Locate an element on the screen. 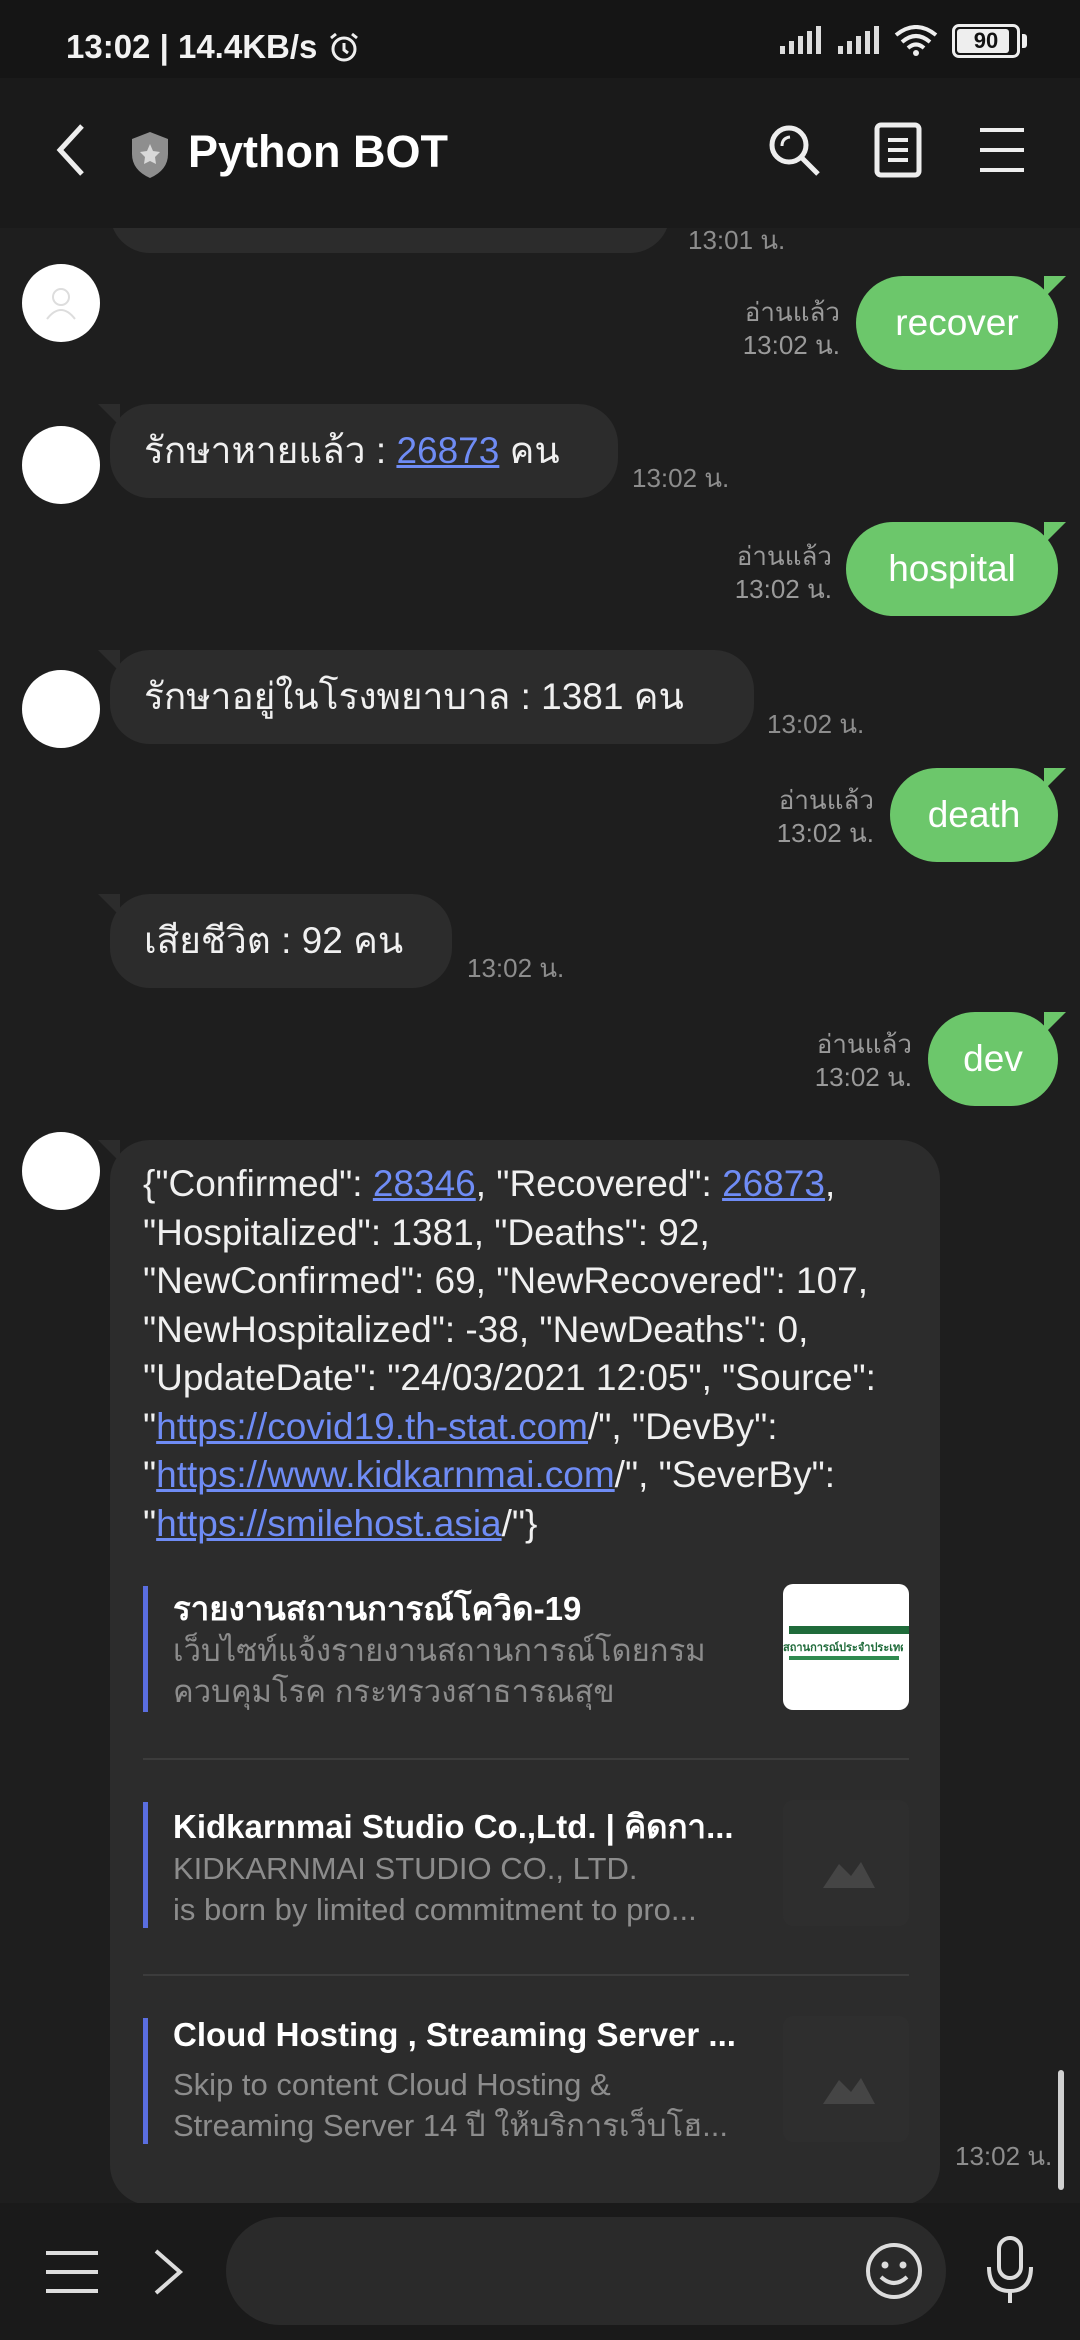 This screenshot has height=2340, width=1080. scrollbar is located at coordinates (1061, 2130).